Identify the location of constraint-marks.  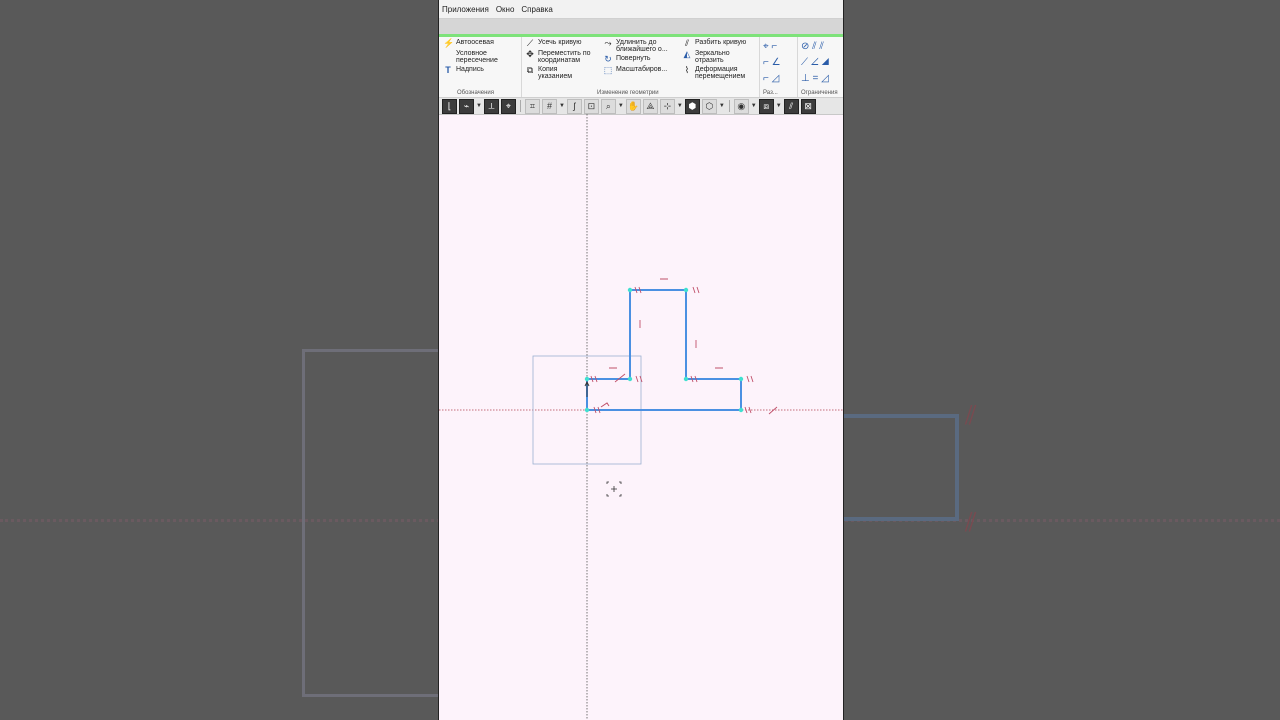
(684, 346).